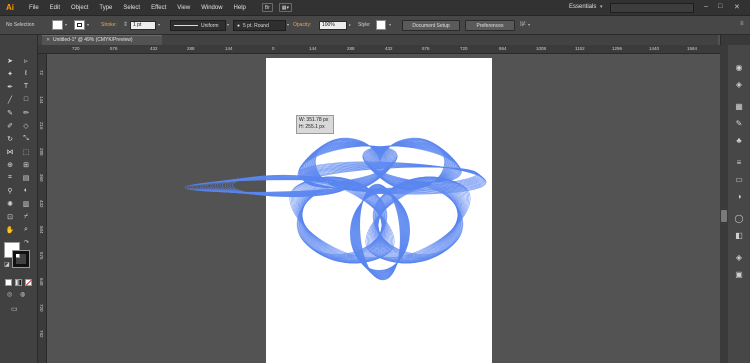 This screenshot has height=363, width=750. Describe the element at coordinates (739, 179) in the screenshot. I see `gradient-panel-icon: ▭` at that location.